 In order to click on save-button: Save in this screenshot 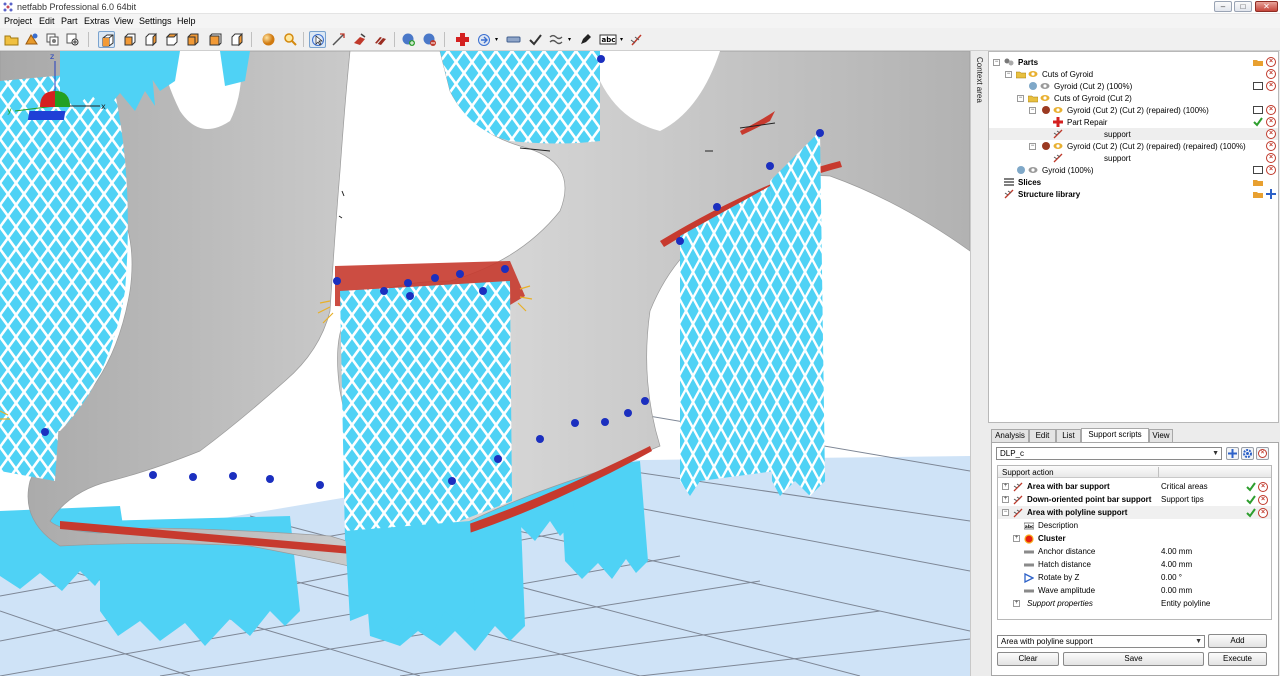, I will do `click(1133, 659)`.